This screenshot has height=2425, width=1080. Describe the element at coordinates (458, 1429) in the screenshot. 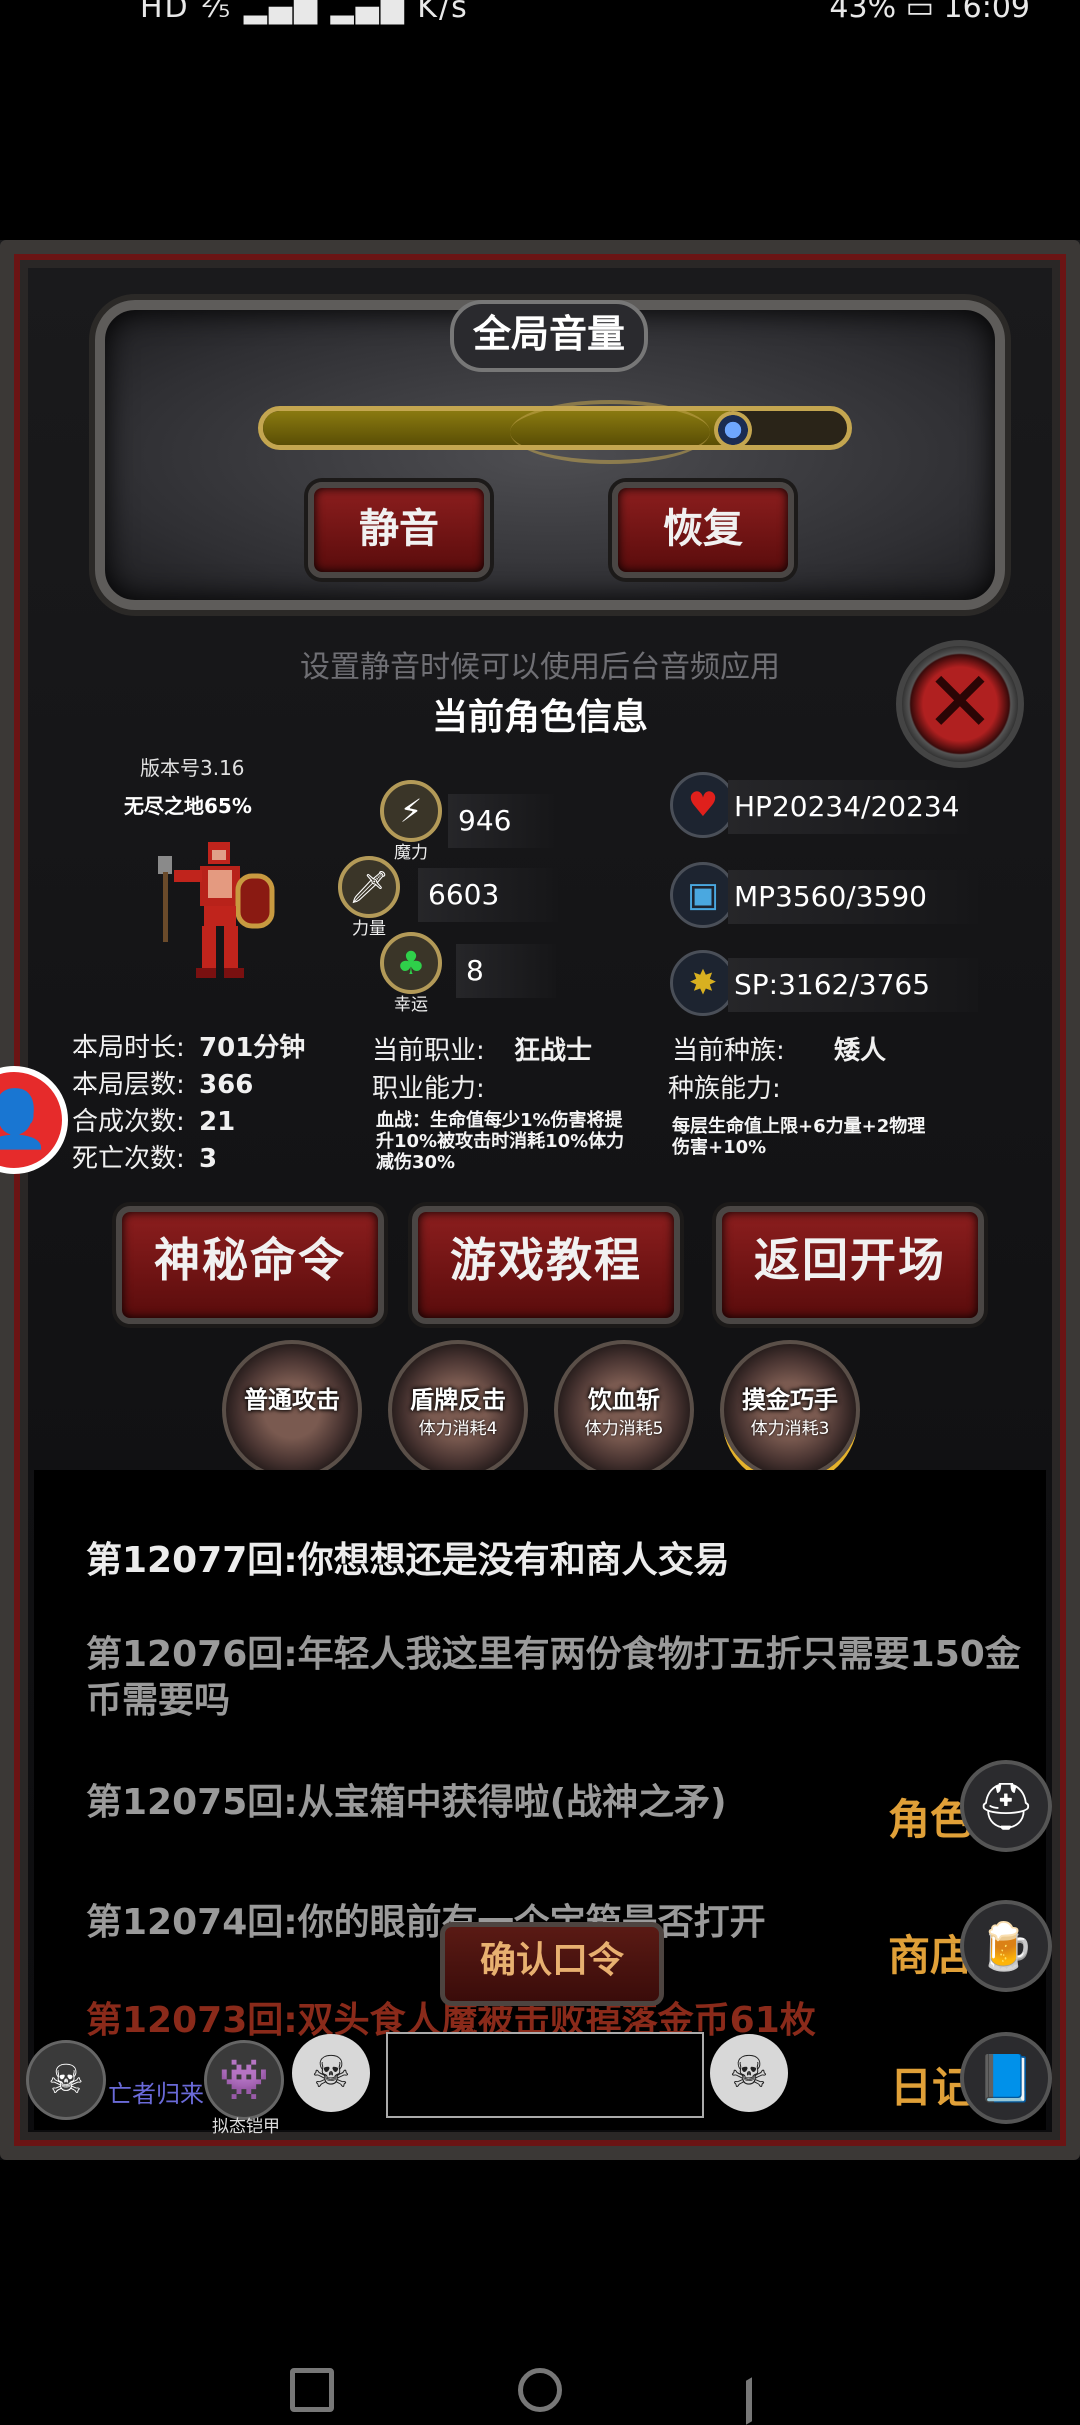

I see `skill-cost: 体力消耗4` at that location.